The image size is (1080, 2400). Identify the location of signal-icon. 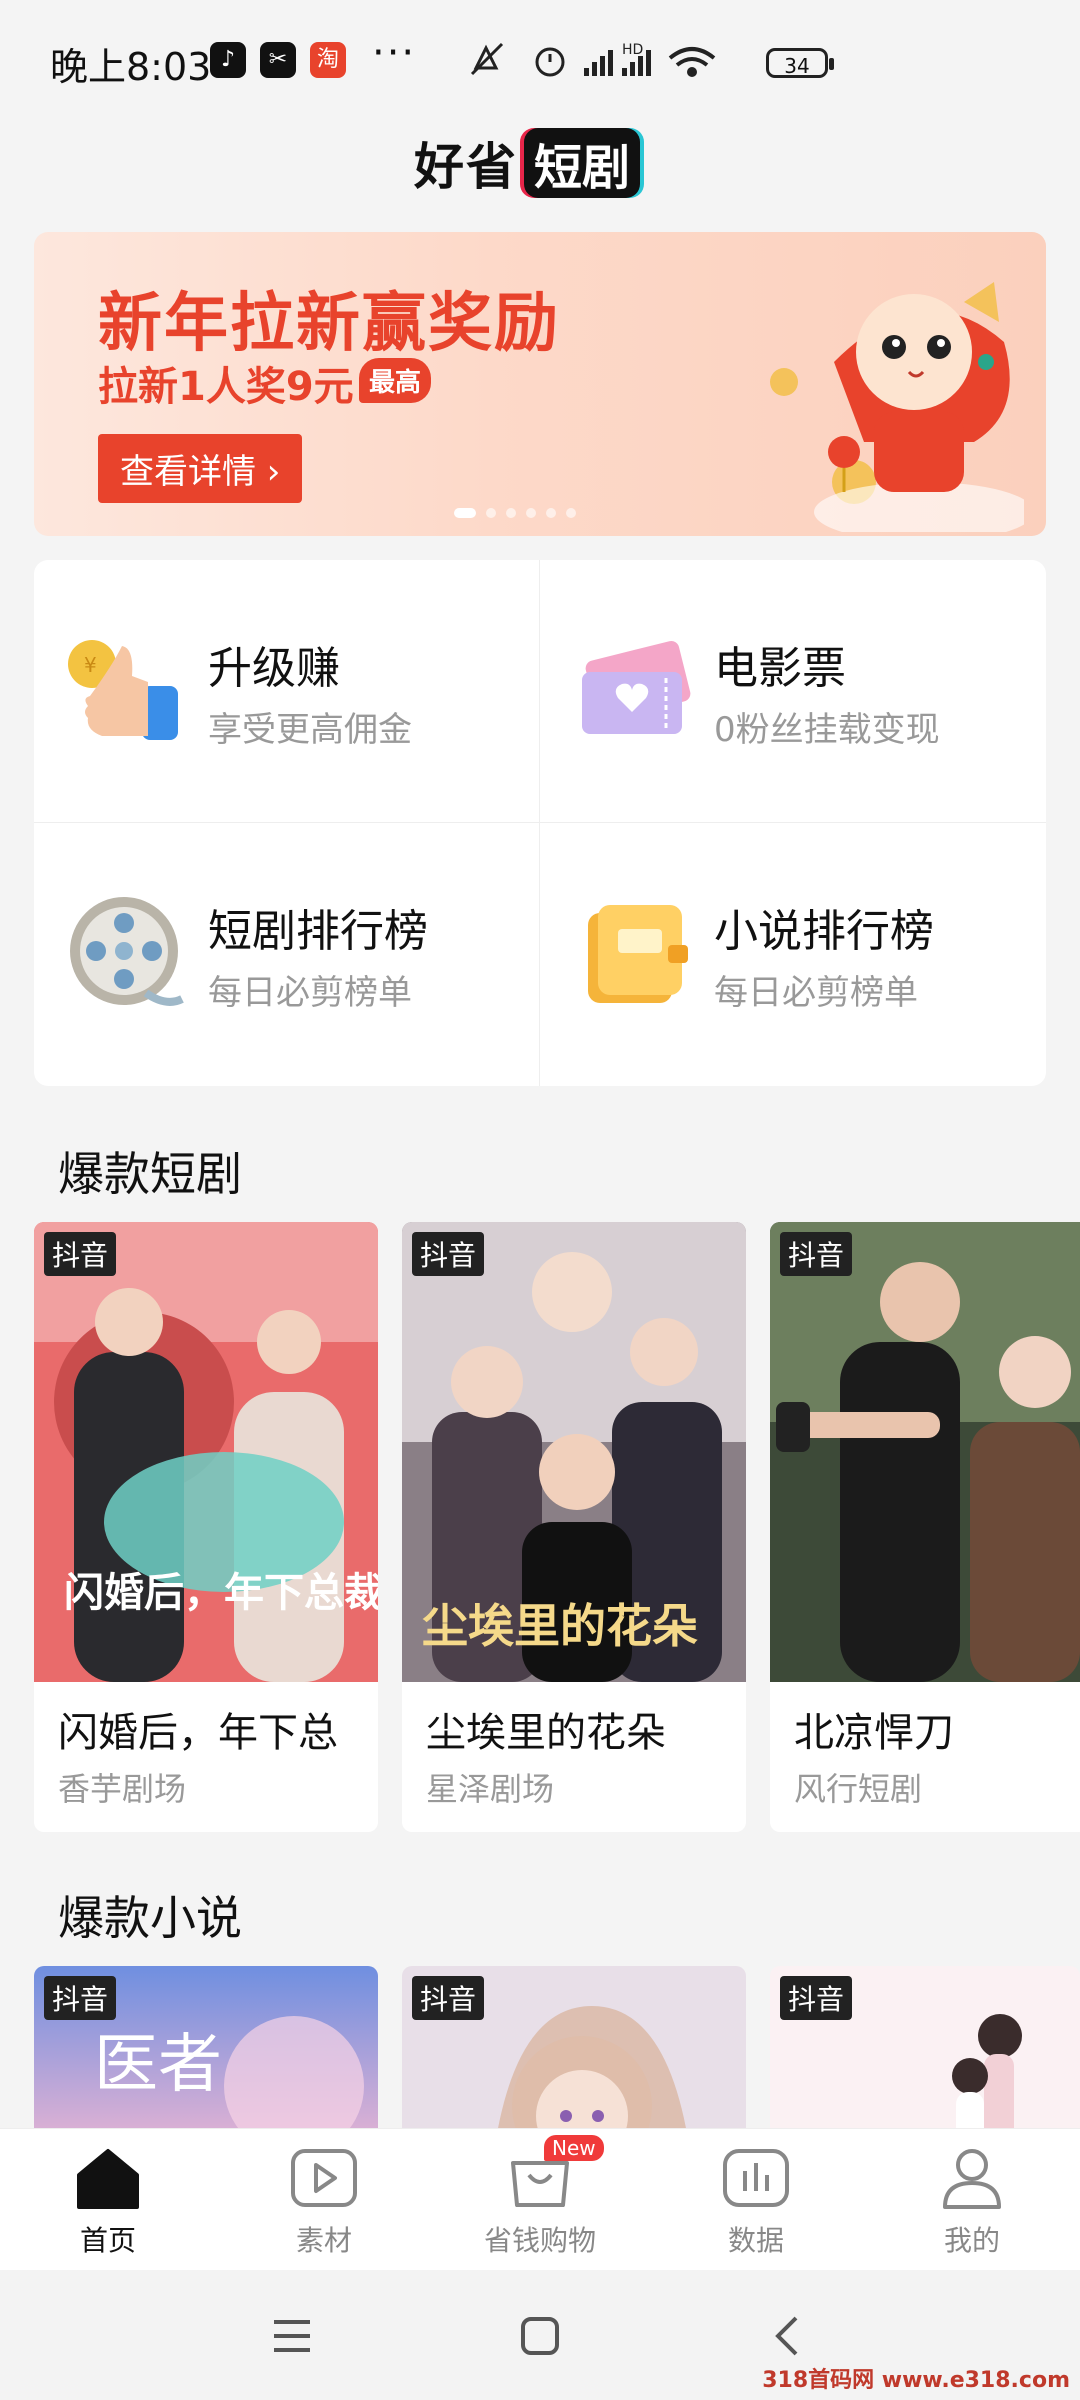
(598, 63).